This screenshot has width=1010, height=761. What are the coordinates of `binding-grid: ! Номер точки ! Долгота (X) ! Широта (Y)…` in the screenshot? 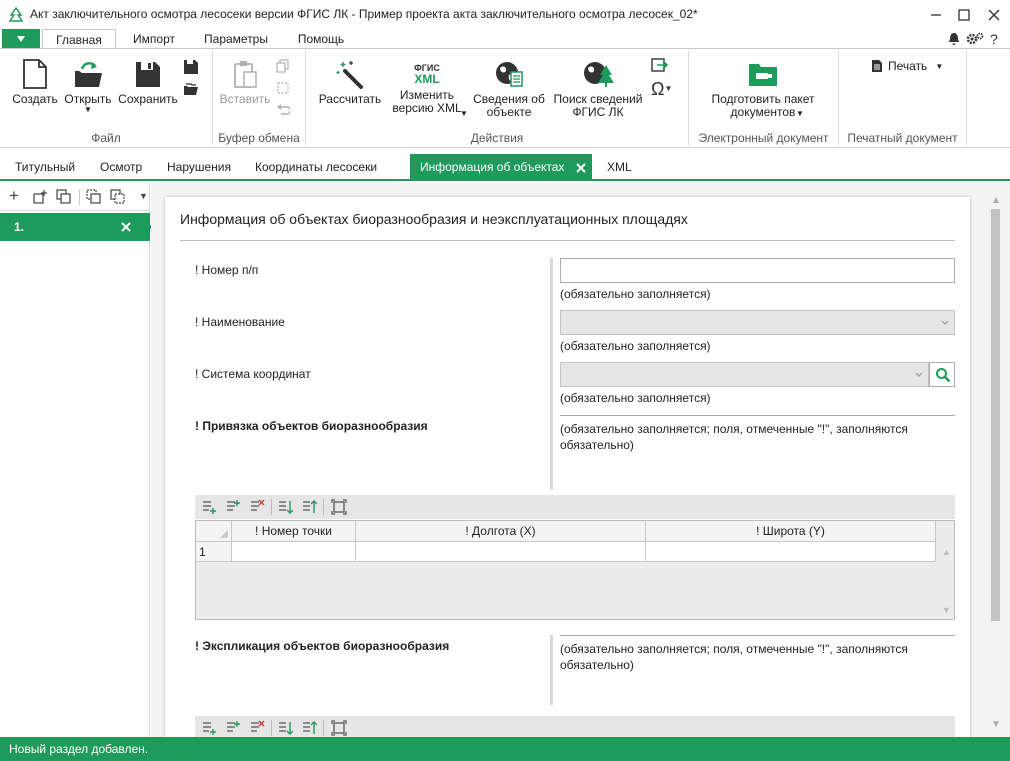 It's located at (575, 570).